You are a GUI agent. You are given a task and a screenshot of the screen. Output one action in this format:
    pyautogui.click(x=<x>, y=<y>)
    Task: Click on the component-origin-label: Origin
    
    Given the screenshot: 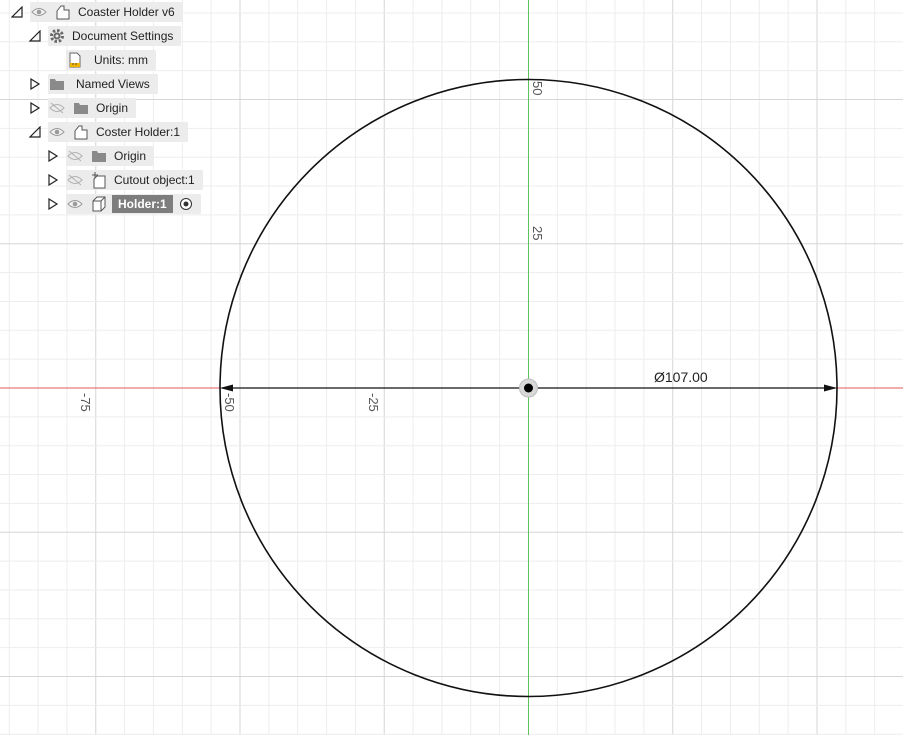 What is the action you would take?
    pyautogui.click(x=130, y=156)
    